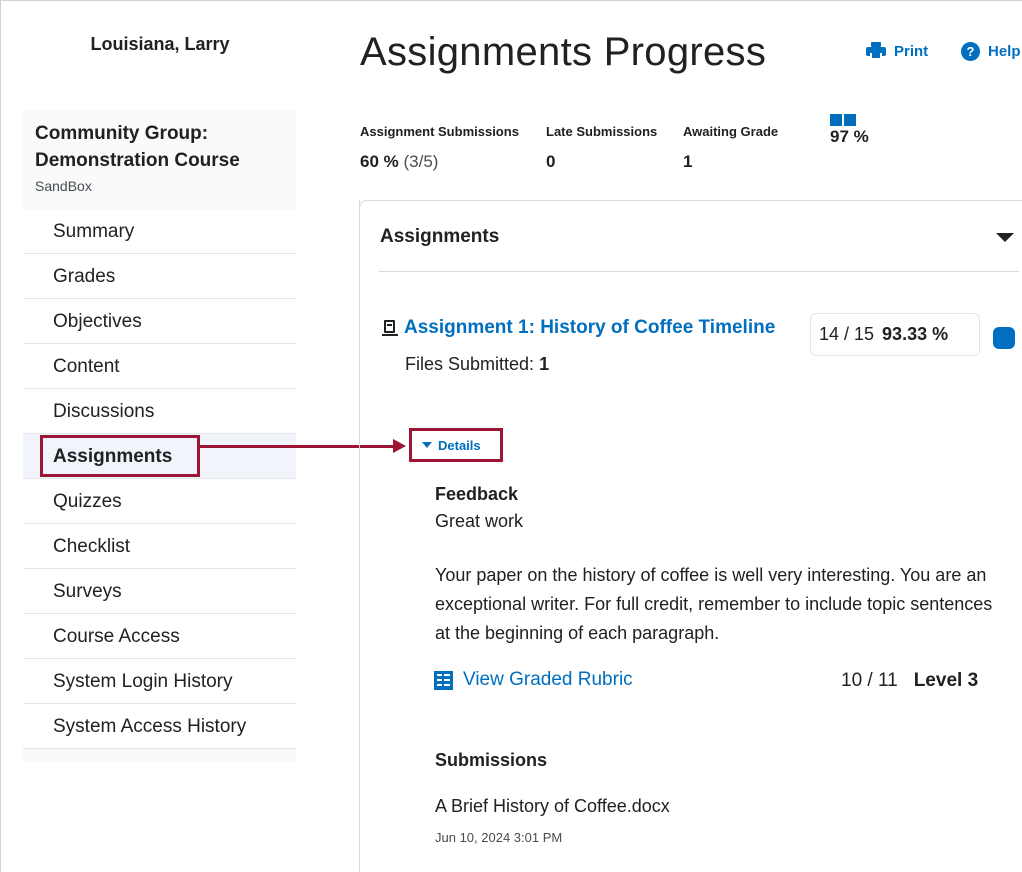 Image resolution: width=1022 pixels, height=872 pixels. What do you see at coordinates (1004, 51) in the screenshot?
I see `help-label: Help` at bounding box center [1004, 51].